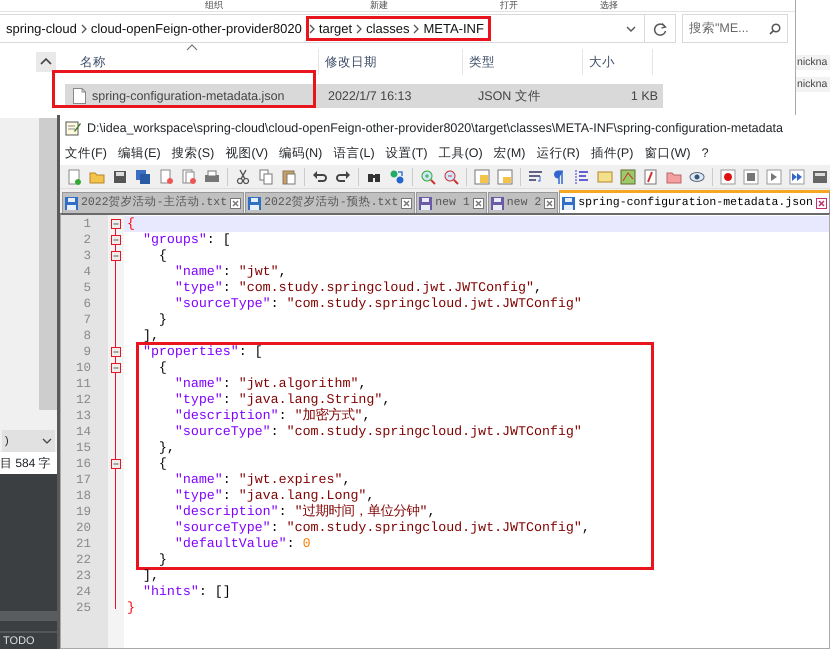 This screenshot has width=830, height=649. I want to click on code-line: },, so click(167, 448).